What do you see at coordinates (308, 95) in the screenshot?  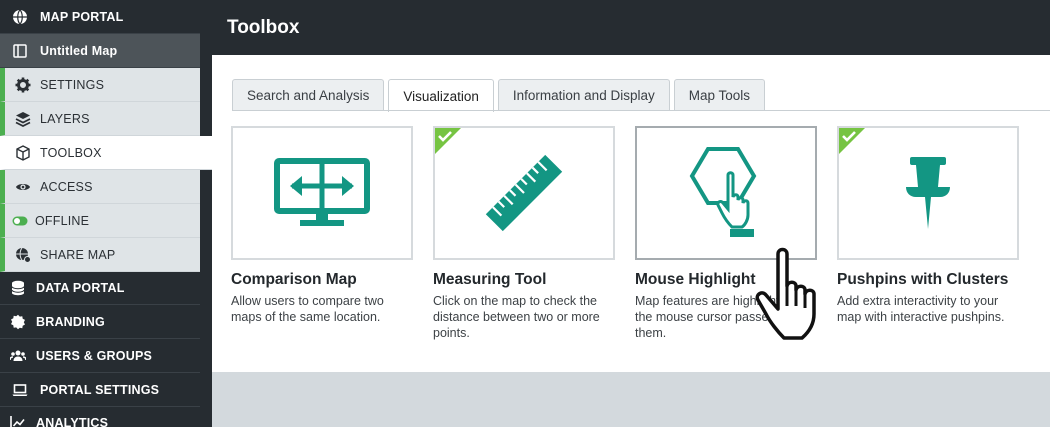 I see `tab-search-and-analysis: Search and Analysis` at bounding box center [308, 95].